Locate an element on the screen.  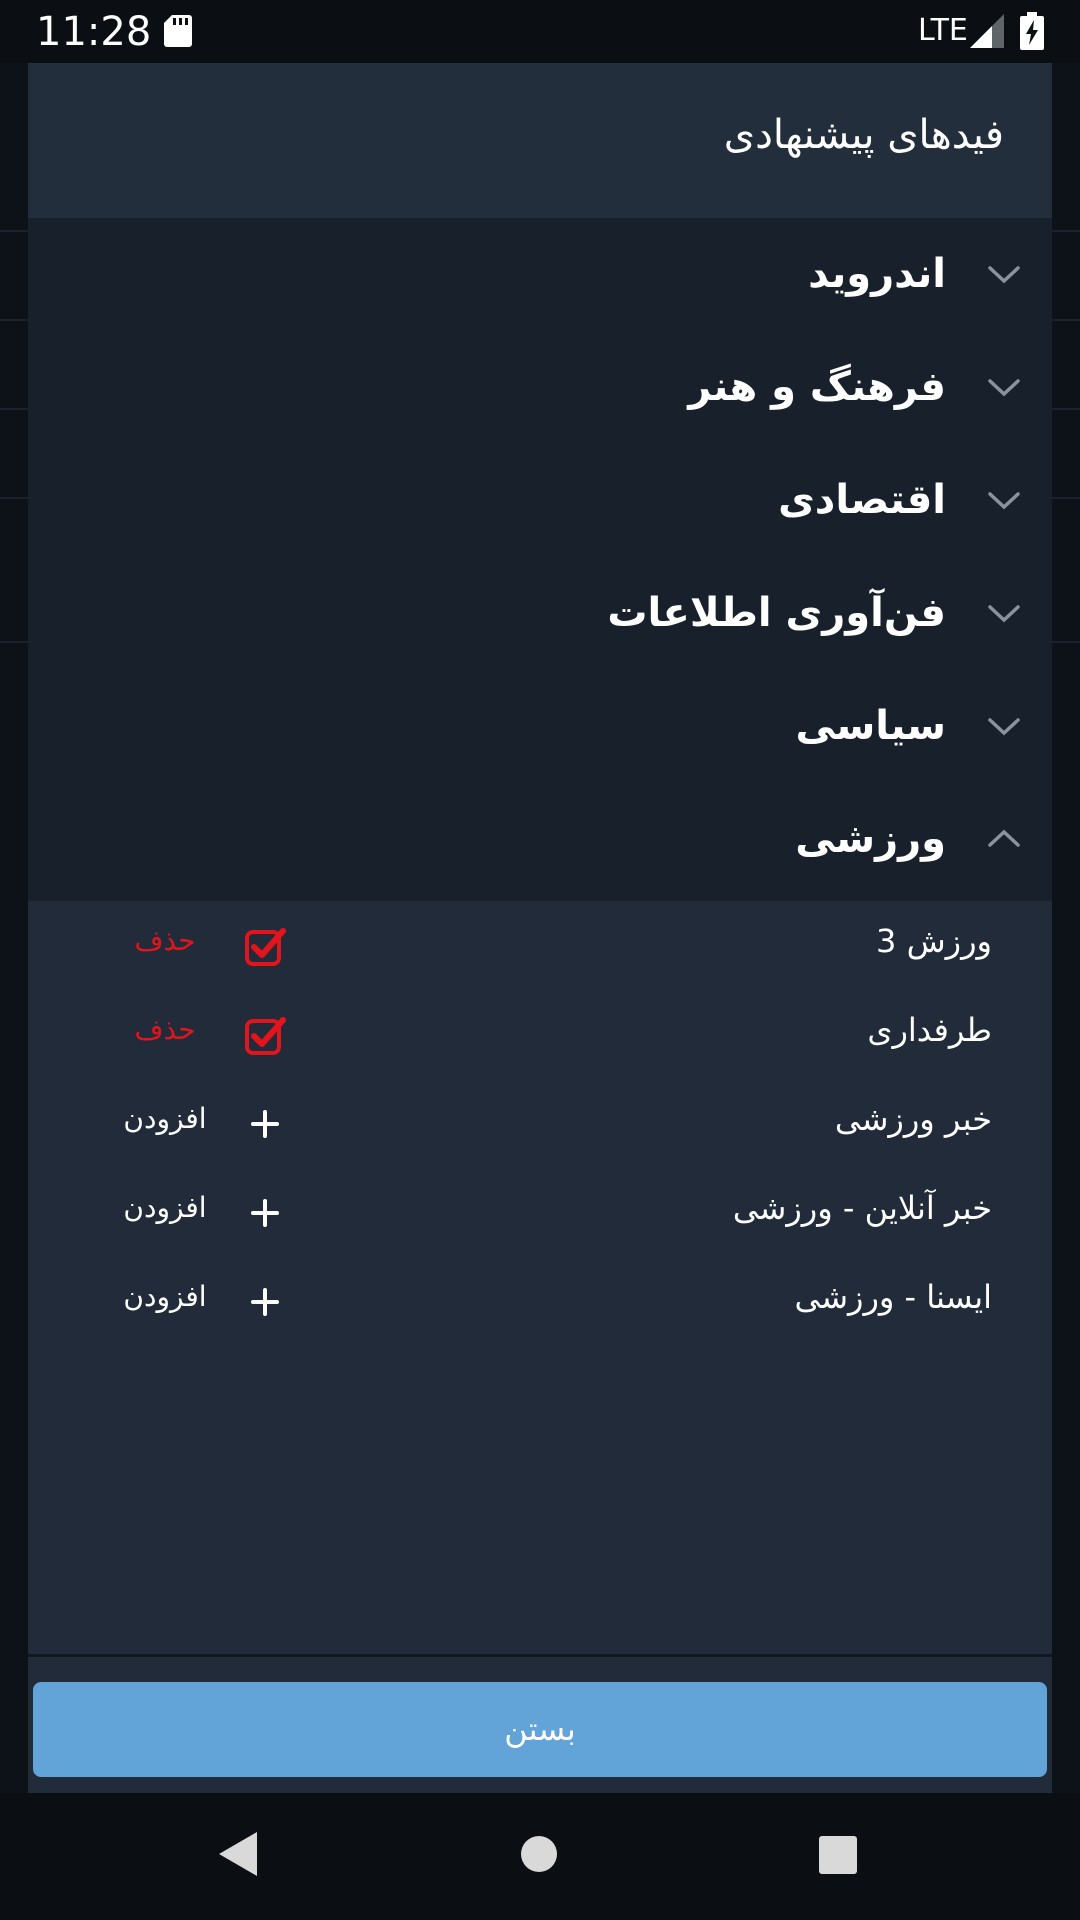
home-icon is located at coordinates (539, 1854).